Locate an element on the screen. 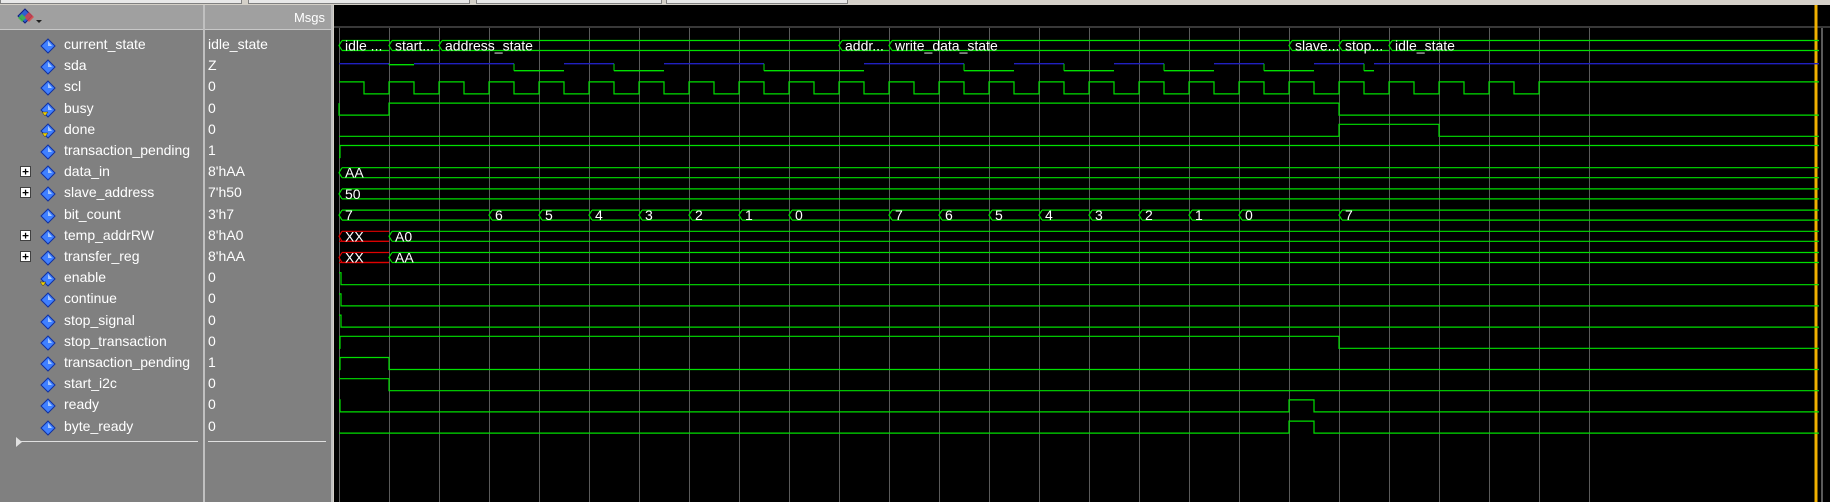 This screenshot has width=1830, height=502. signal-row-transfer-reg: + transfer_reg is located at coordinates (101, 257).